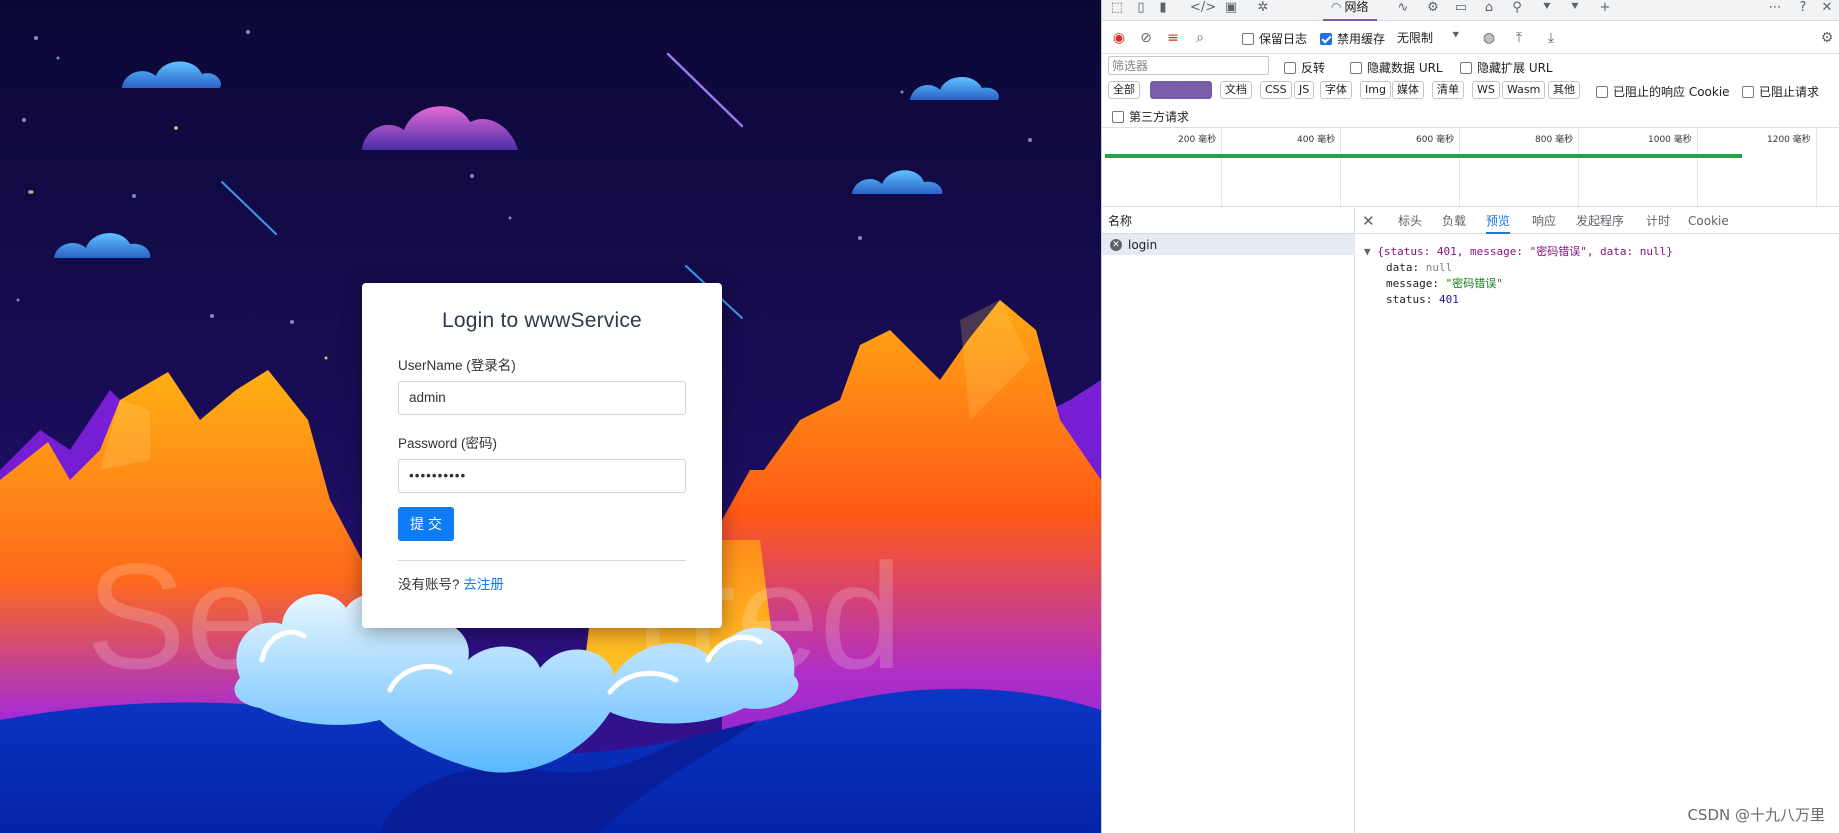 The width and height of the screenshot is (1839, 833). Describe the element at coordinates (542, 560) in the screenshot. I see `card-divider` at that location.